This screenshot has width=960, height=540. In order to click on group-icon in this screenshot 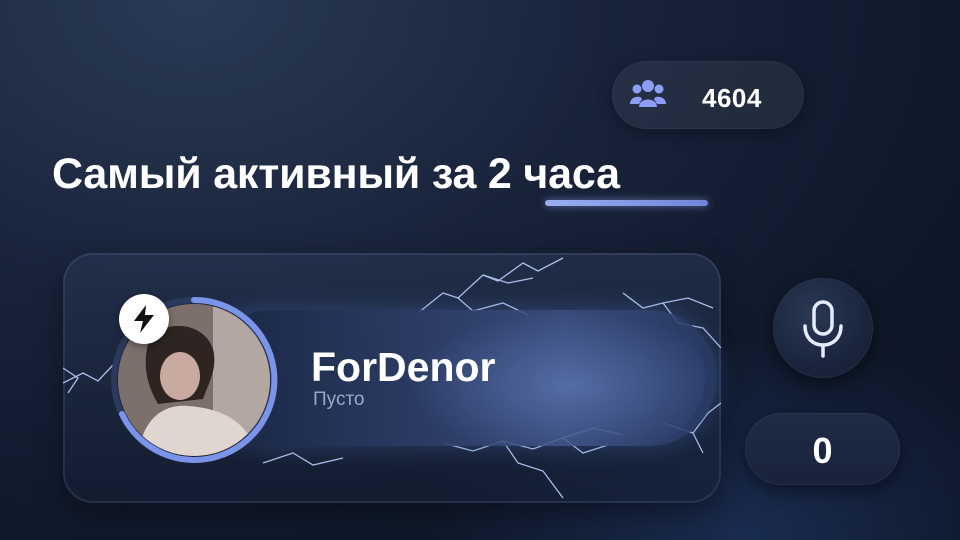, I will do `click(648, 93)`.